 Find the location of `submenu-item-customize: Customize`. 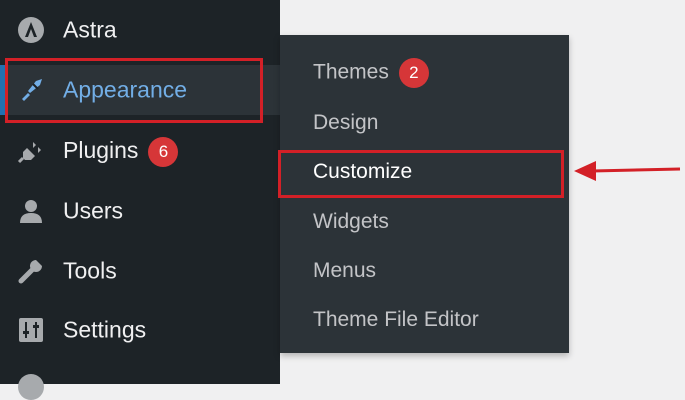

submenu-item-customize: Customize is located at coordinates (424, 171).